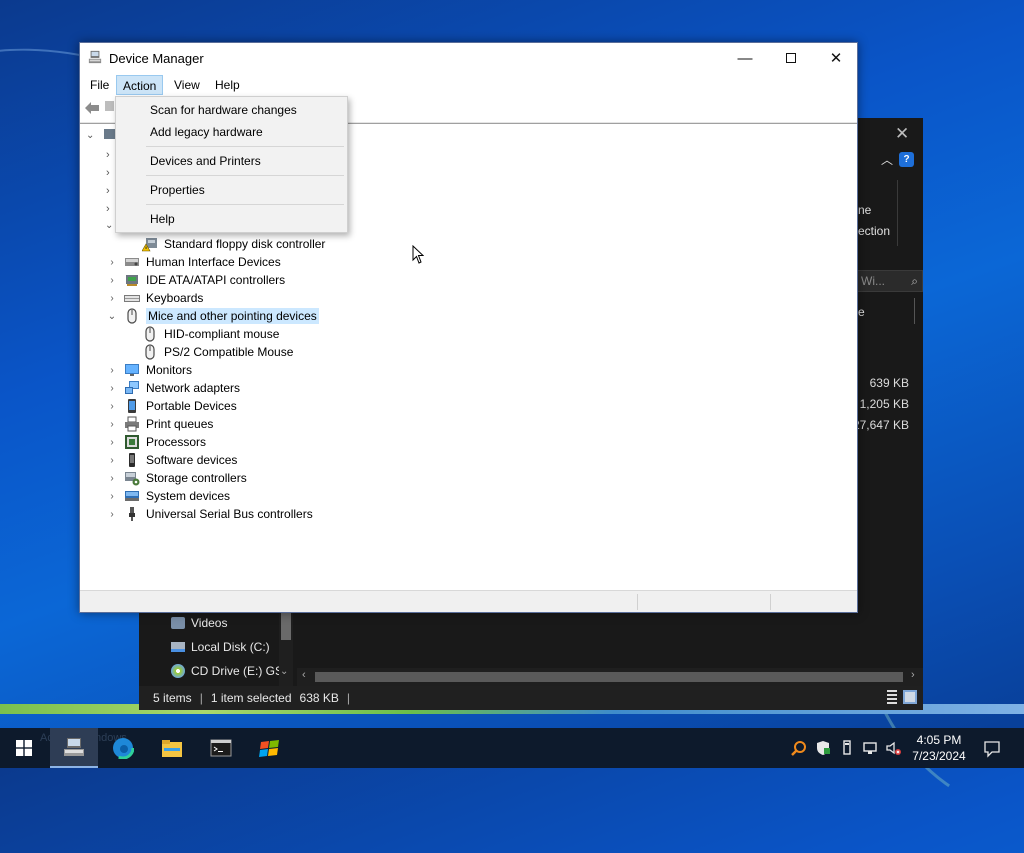  Describe the element at coordinates (902, 134) in the screenshot. I see `explorer-close-icon: ✕` at that location.